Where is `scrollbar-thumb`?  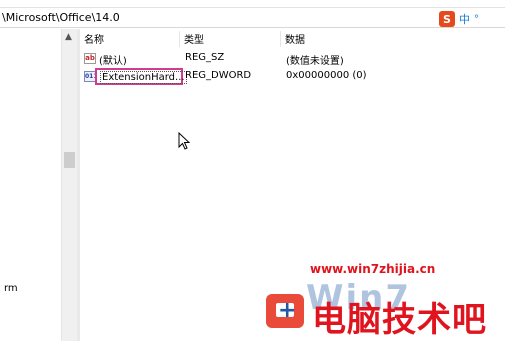 scrollbar-thumb is located at coordinates (69, 160).